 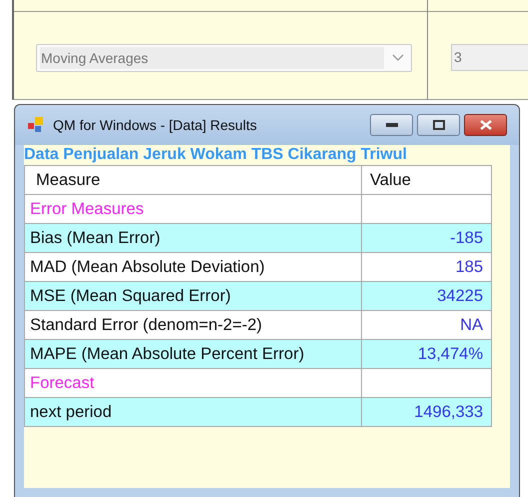 What do you see at coordinates (155, 125) in the screenshot?
I see `window-title: QM for Windows - [Data] Results` at bounding box center [155, 125].